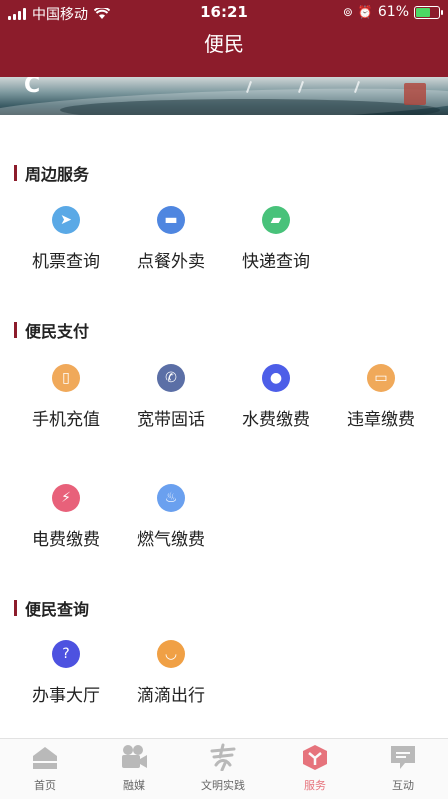 Image resolution: width=448 pixels, height=799 pixels. Describe the element at coordinates (428, 12) in the screenshot. I see `battery-icon` at that location.